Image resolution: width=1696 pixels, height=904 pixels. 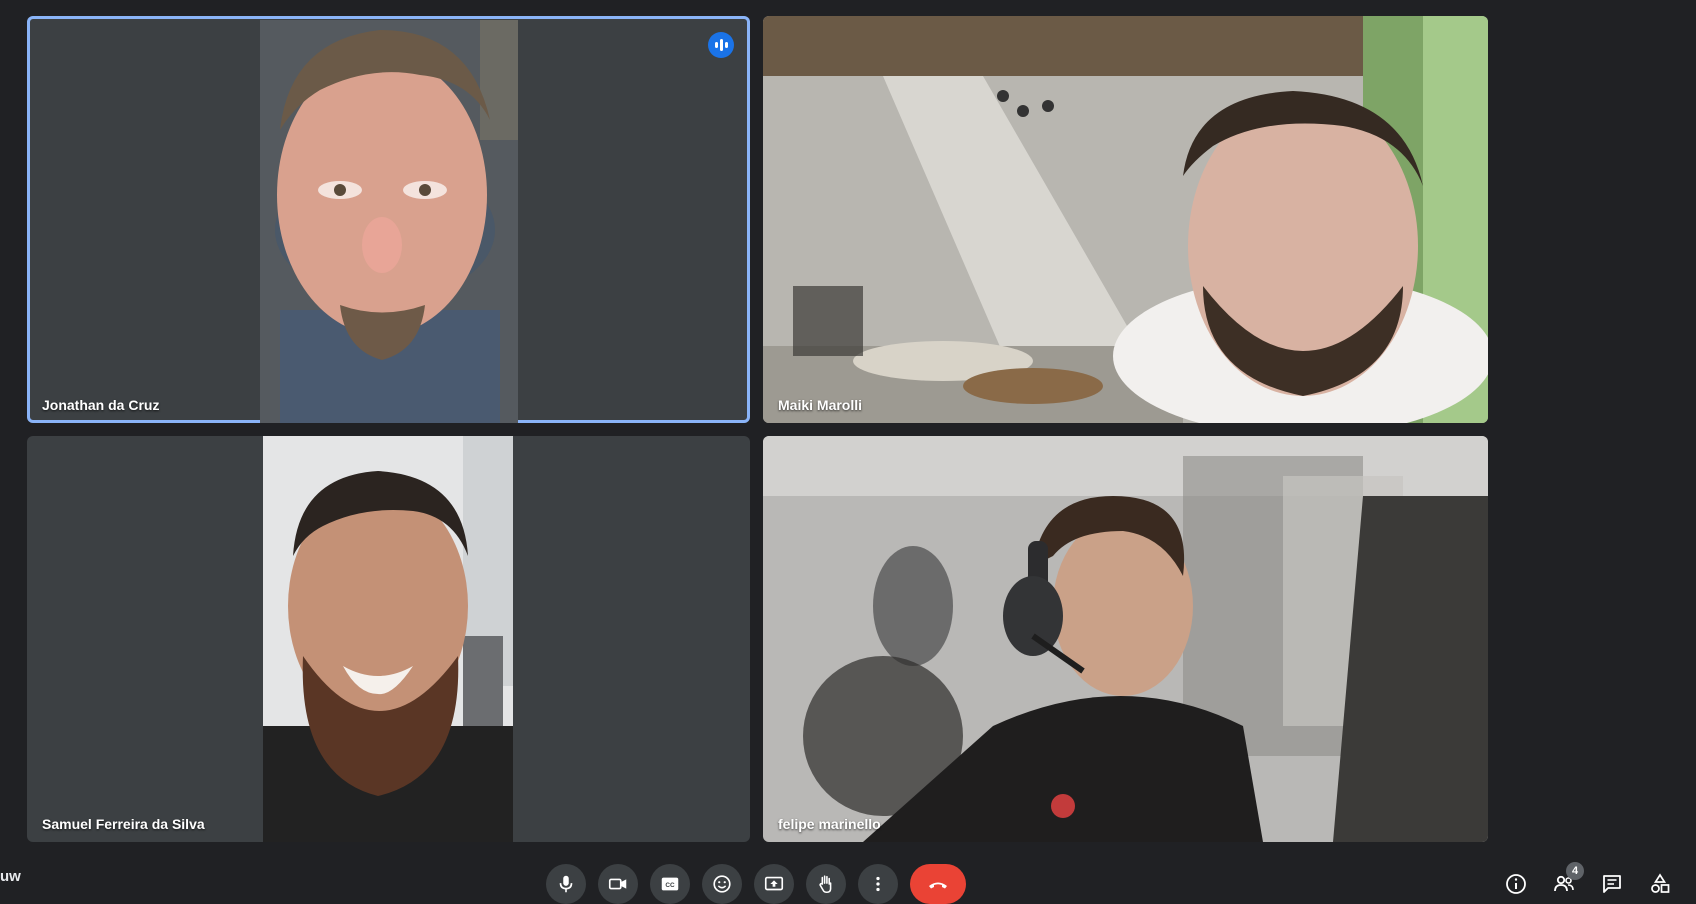 I want to click on participant-count-badge: 4, so click(x=1575, y=871).